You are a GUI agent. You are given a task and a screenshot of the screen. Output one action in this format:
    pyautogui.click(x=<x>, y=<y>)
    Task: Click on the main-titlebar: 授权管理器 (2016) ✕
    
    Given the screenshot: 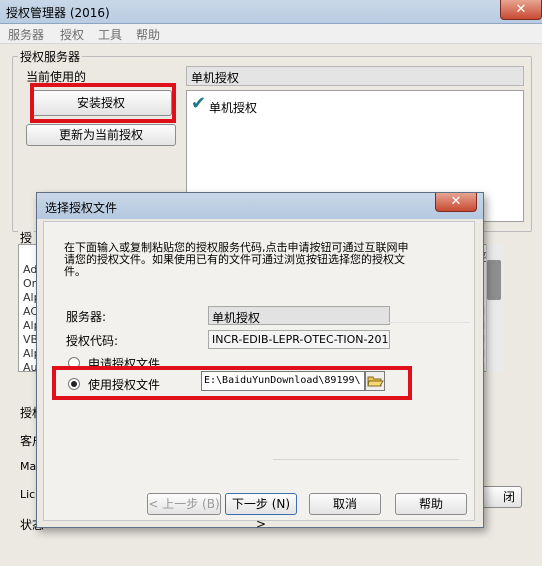 What is the action you would take?
    pyautogui.click(x=271, y=12)
    